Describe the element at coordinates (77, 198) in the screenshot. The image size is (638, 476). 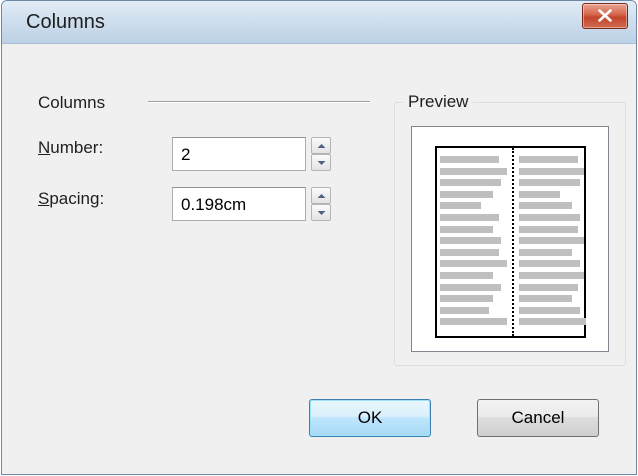
I see `spacing-label-text: pacing:` at that location.